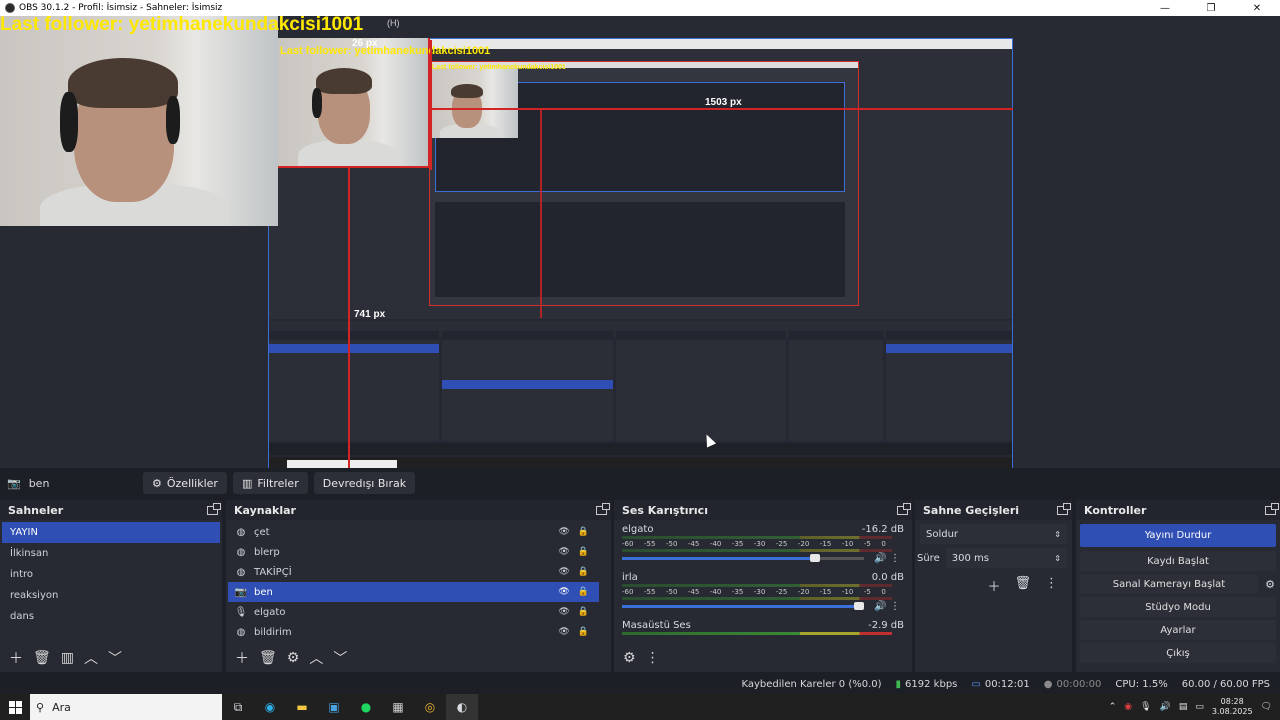  I want to click on close-button: ✕, so click(1257, 8).